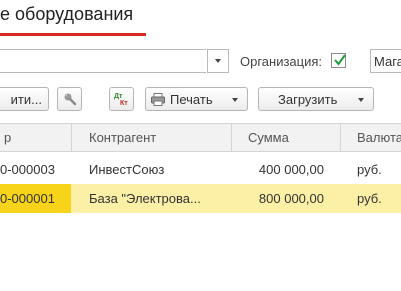 The width and height of the screenshot is (401, 291). I want to click on print-button: Печать, so click(196, 99).